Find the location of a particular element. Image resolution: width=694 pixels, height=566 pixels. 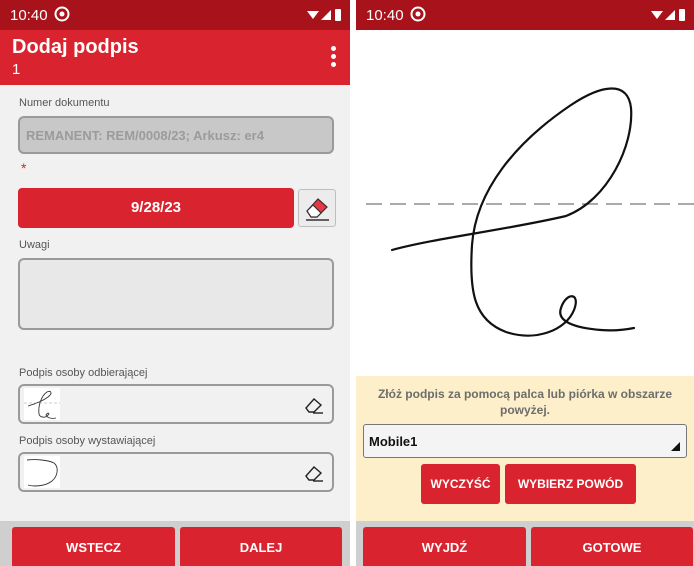

done-button: GOTOWE is located at coordinates (612, 546).